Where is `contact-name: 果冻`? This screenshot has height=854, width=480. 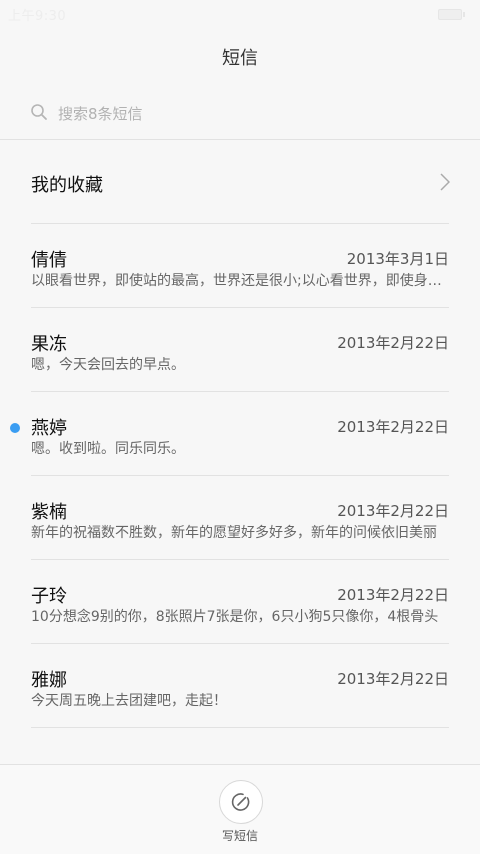
contact-name: 果冻 is located at coordinates (49, 344).